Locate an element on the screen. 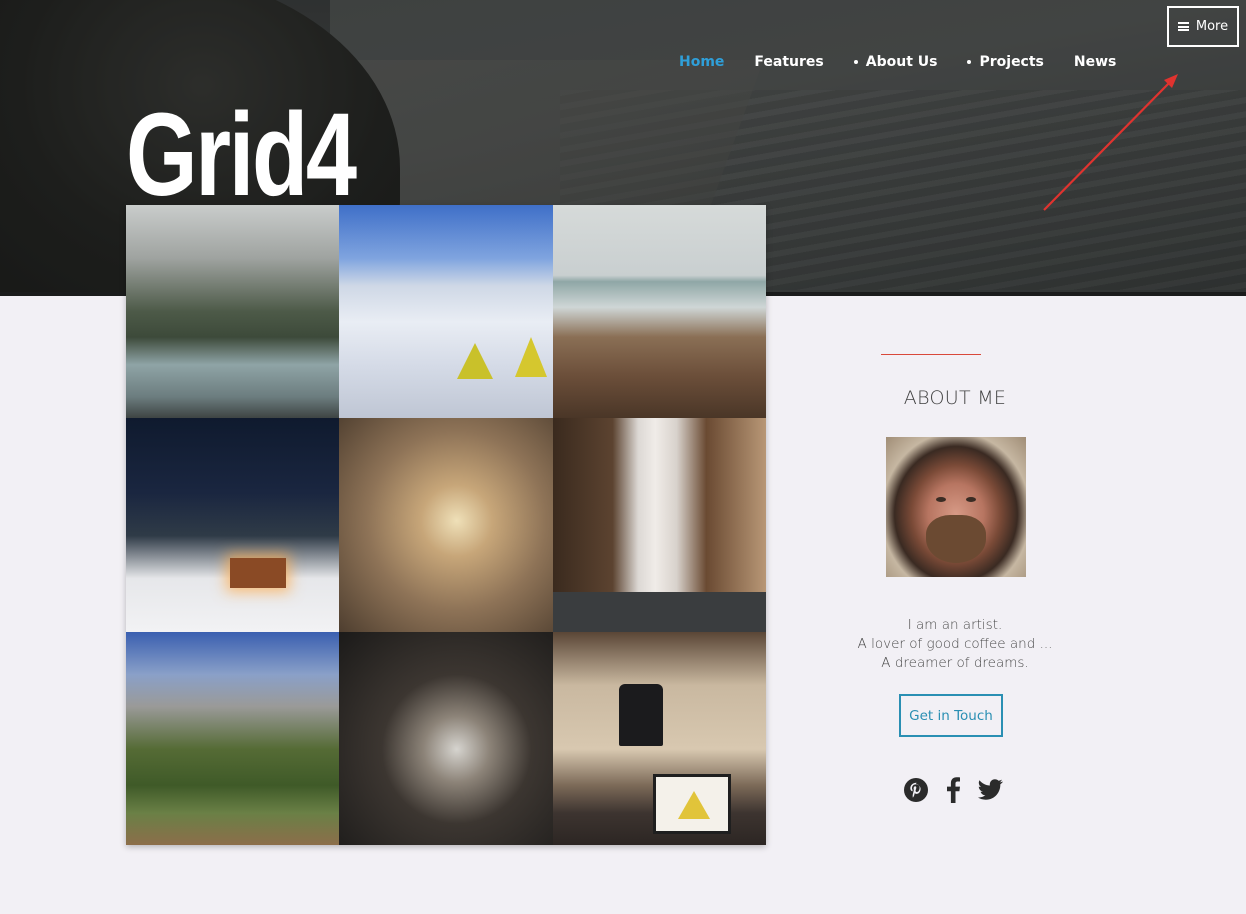  gallery-tile-coffee is located at coordinates (446, 738).